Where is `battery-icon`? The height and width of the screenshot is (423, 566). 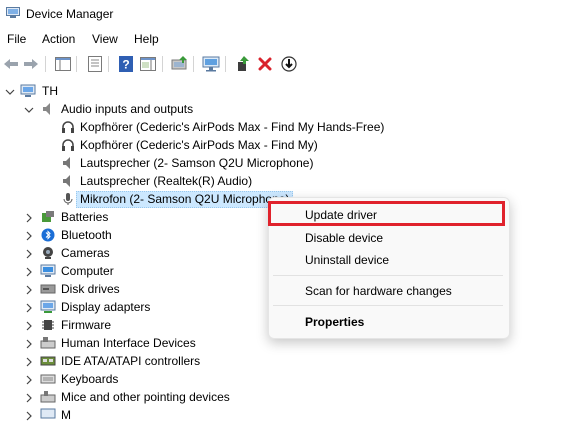 battery-icon is located at coordinates (48, 217).